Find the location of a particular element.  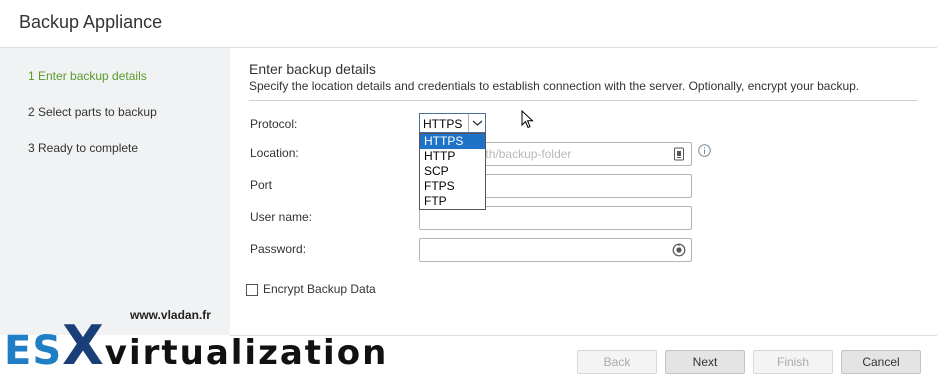

protocol-select: HTTPS is located at coordinates (452, 123).